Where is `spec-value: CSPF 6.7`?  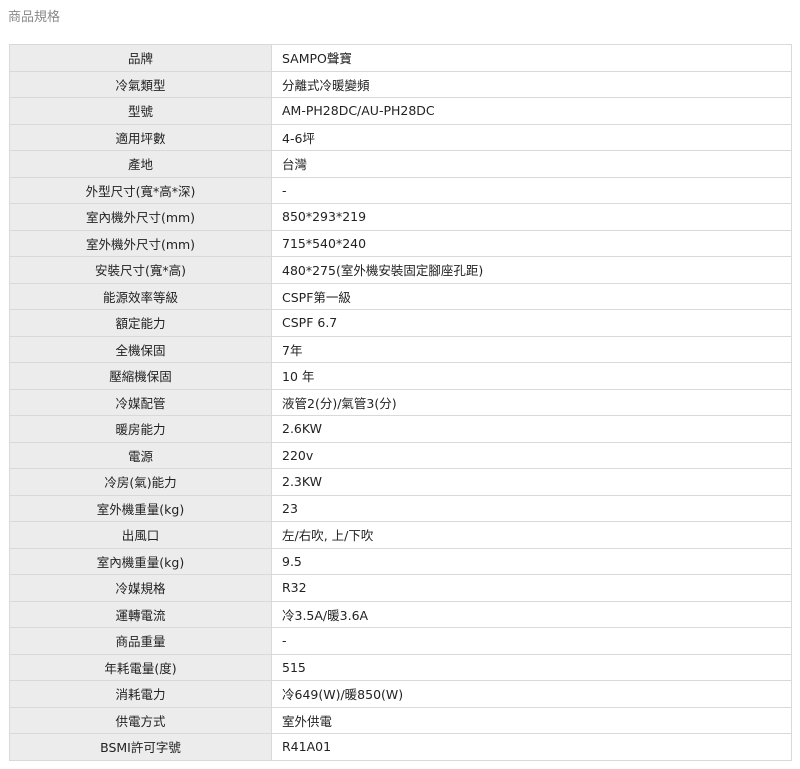 spec-value: CSPF 6.7 is located at coordinates (531, 323).